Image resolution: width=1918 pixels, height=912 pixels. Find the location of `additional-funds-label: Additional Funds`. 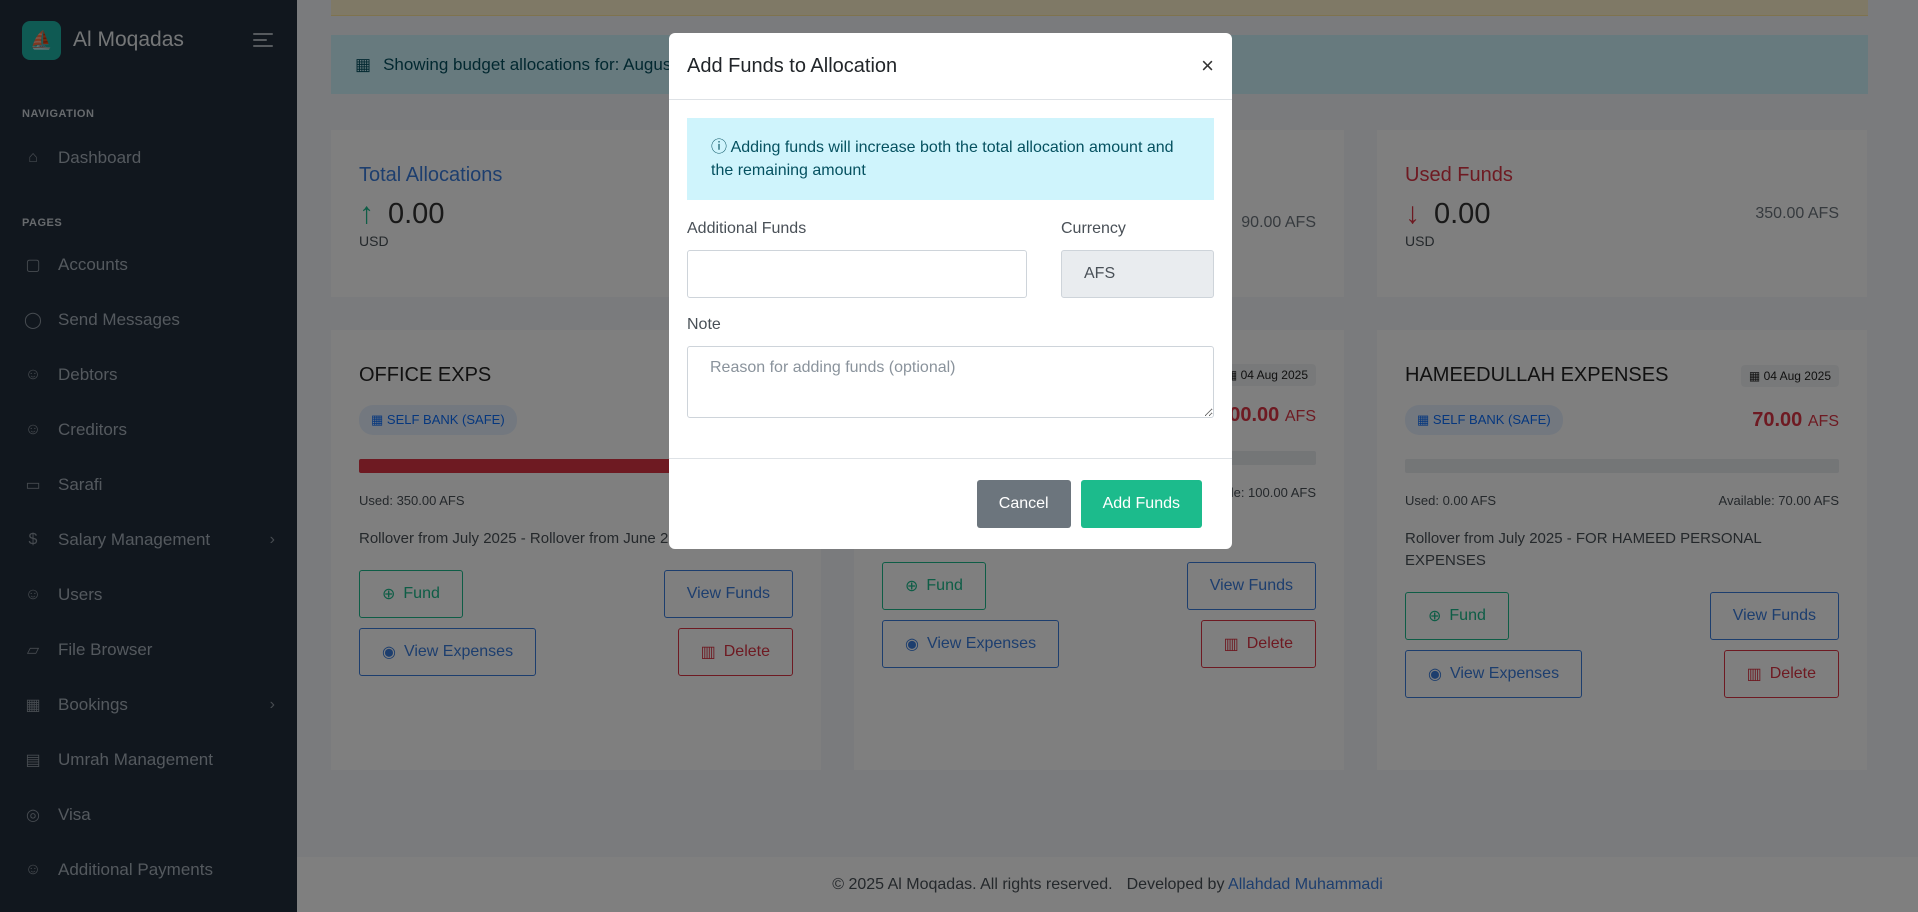

additional-funds-label: Additional Funds is located at coordinates (747, 228).